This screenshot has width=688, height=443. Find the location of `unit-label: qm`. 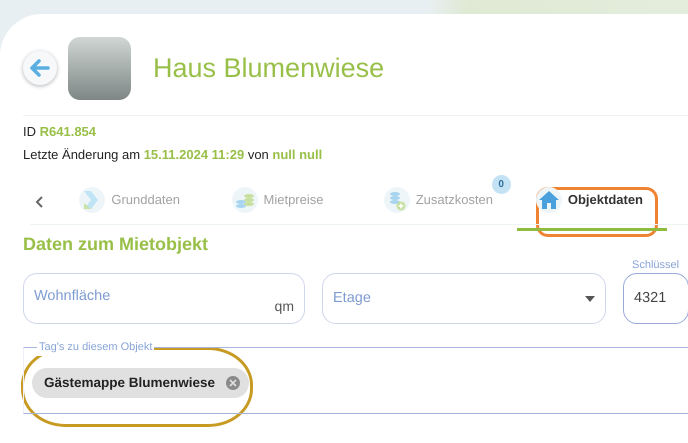

unit-label: qm is located at coordinates (284, 306).